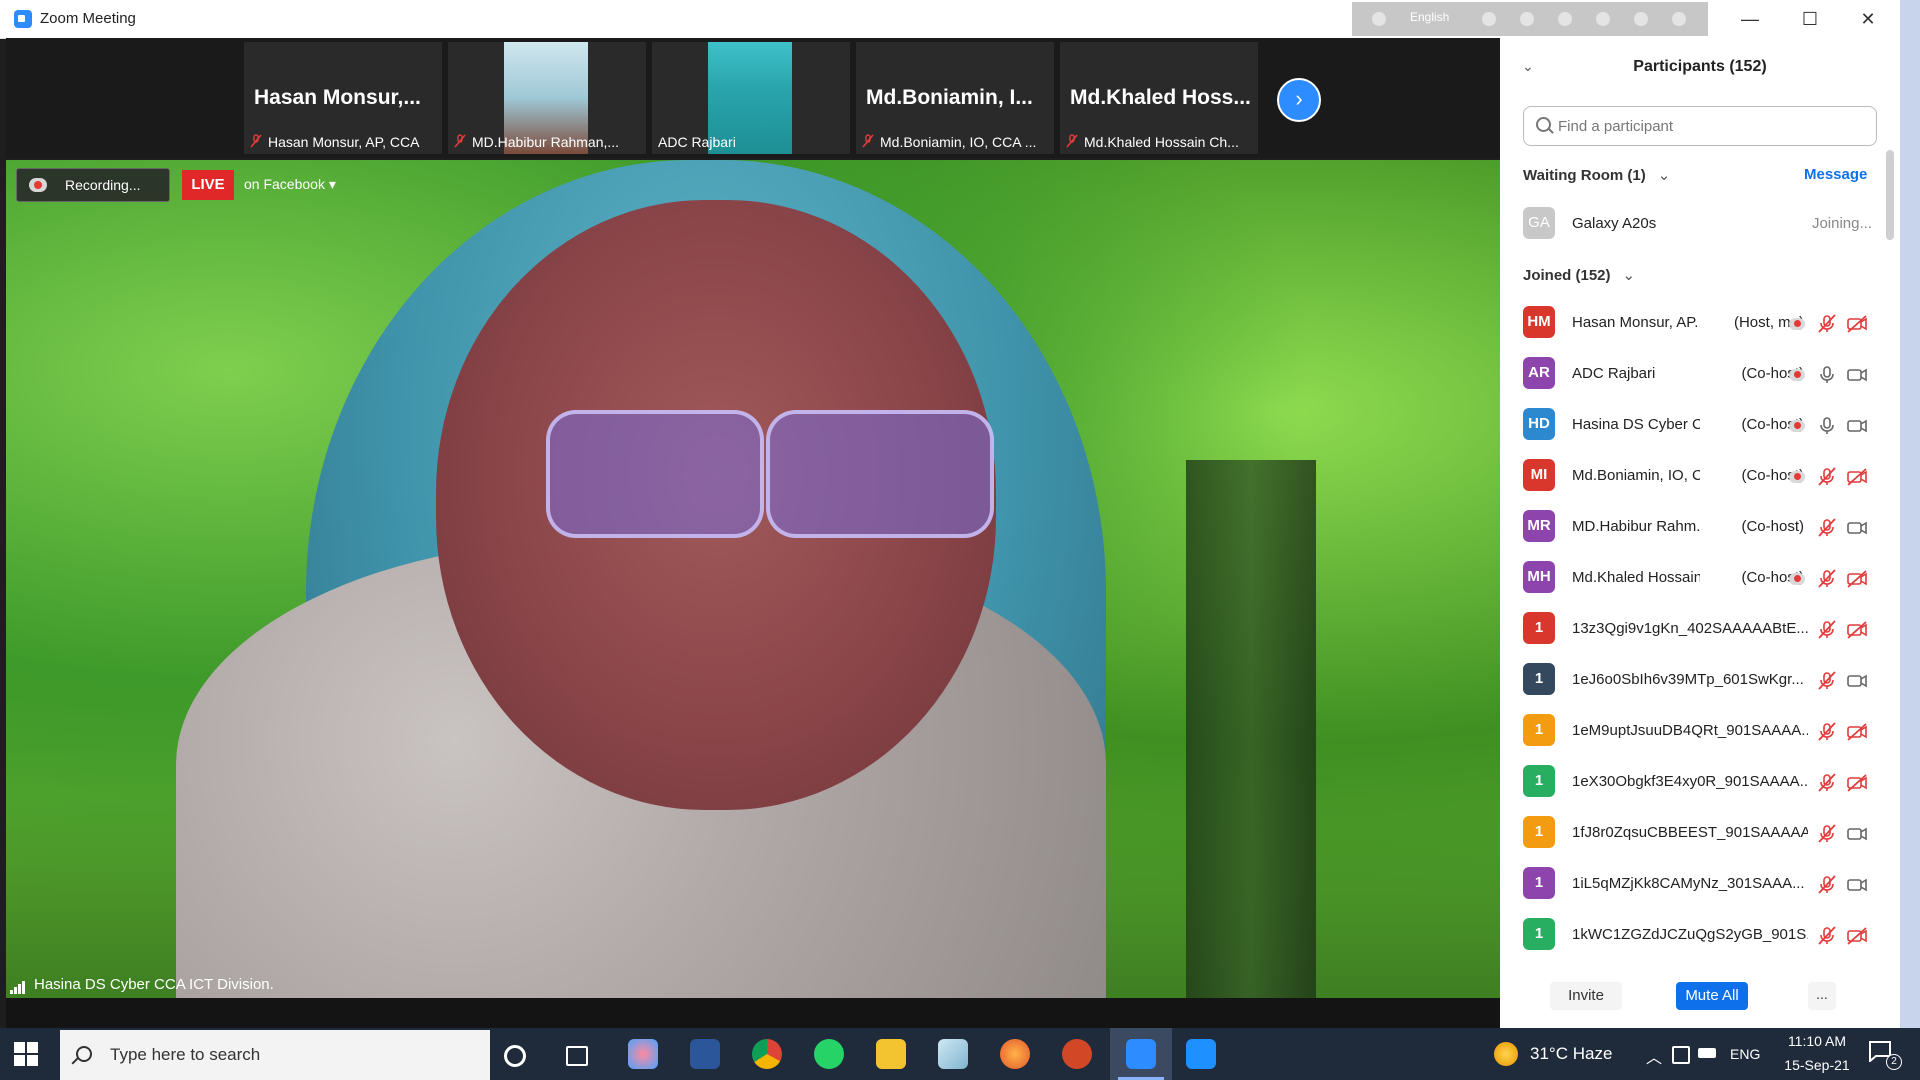  Describe the element at coordinates (1817, 1065) in the screenshot. I see `clock-date: 15-Sep-21` at that location.